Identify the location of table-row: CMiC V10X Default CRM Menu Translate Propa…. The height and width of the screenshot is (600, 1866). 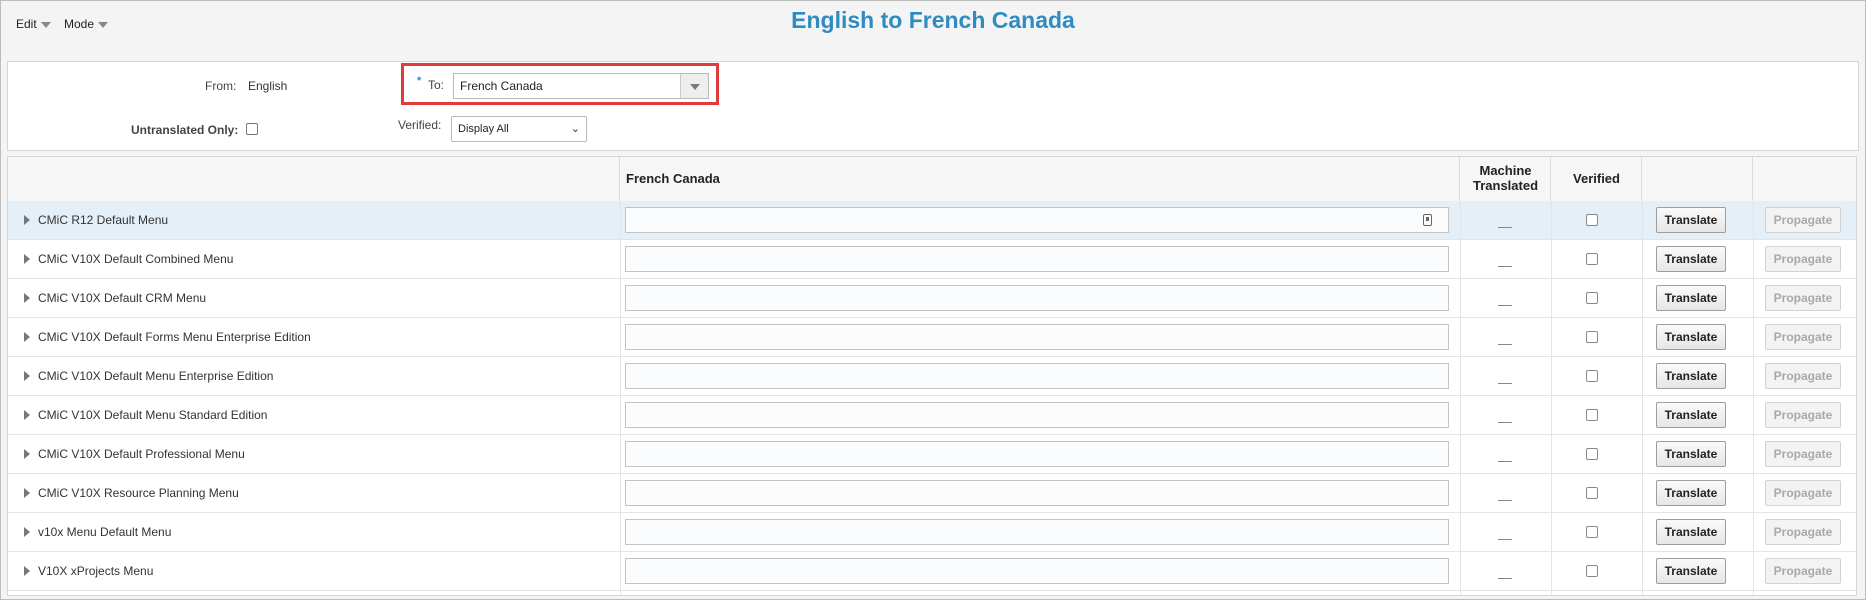
(932, 298).